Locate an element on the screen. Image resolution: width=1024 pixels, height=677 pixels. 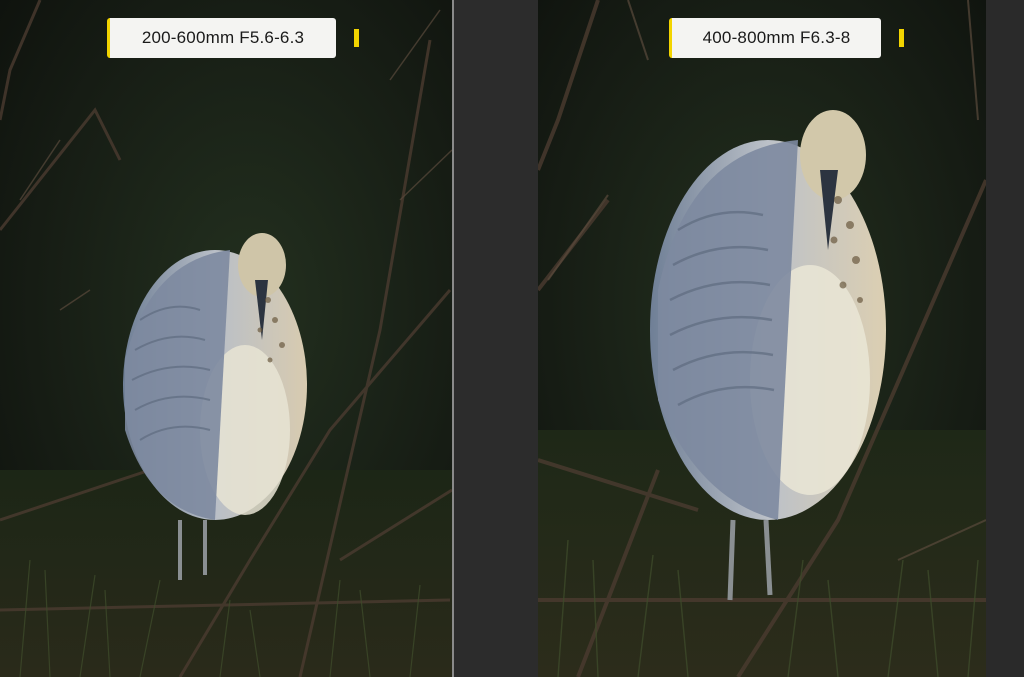
lens-label-right: 400-800mm F6.3-8 is located at coordinates (775, 38).